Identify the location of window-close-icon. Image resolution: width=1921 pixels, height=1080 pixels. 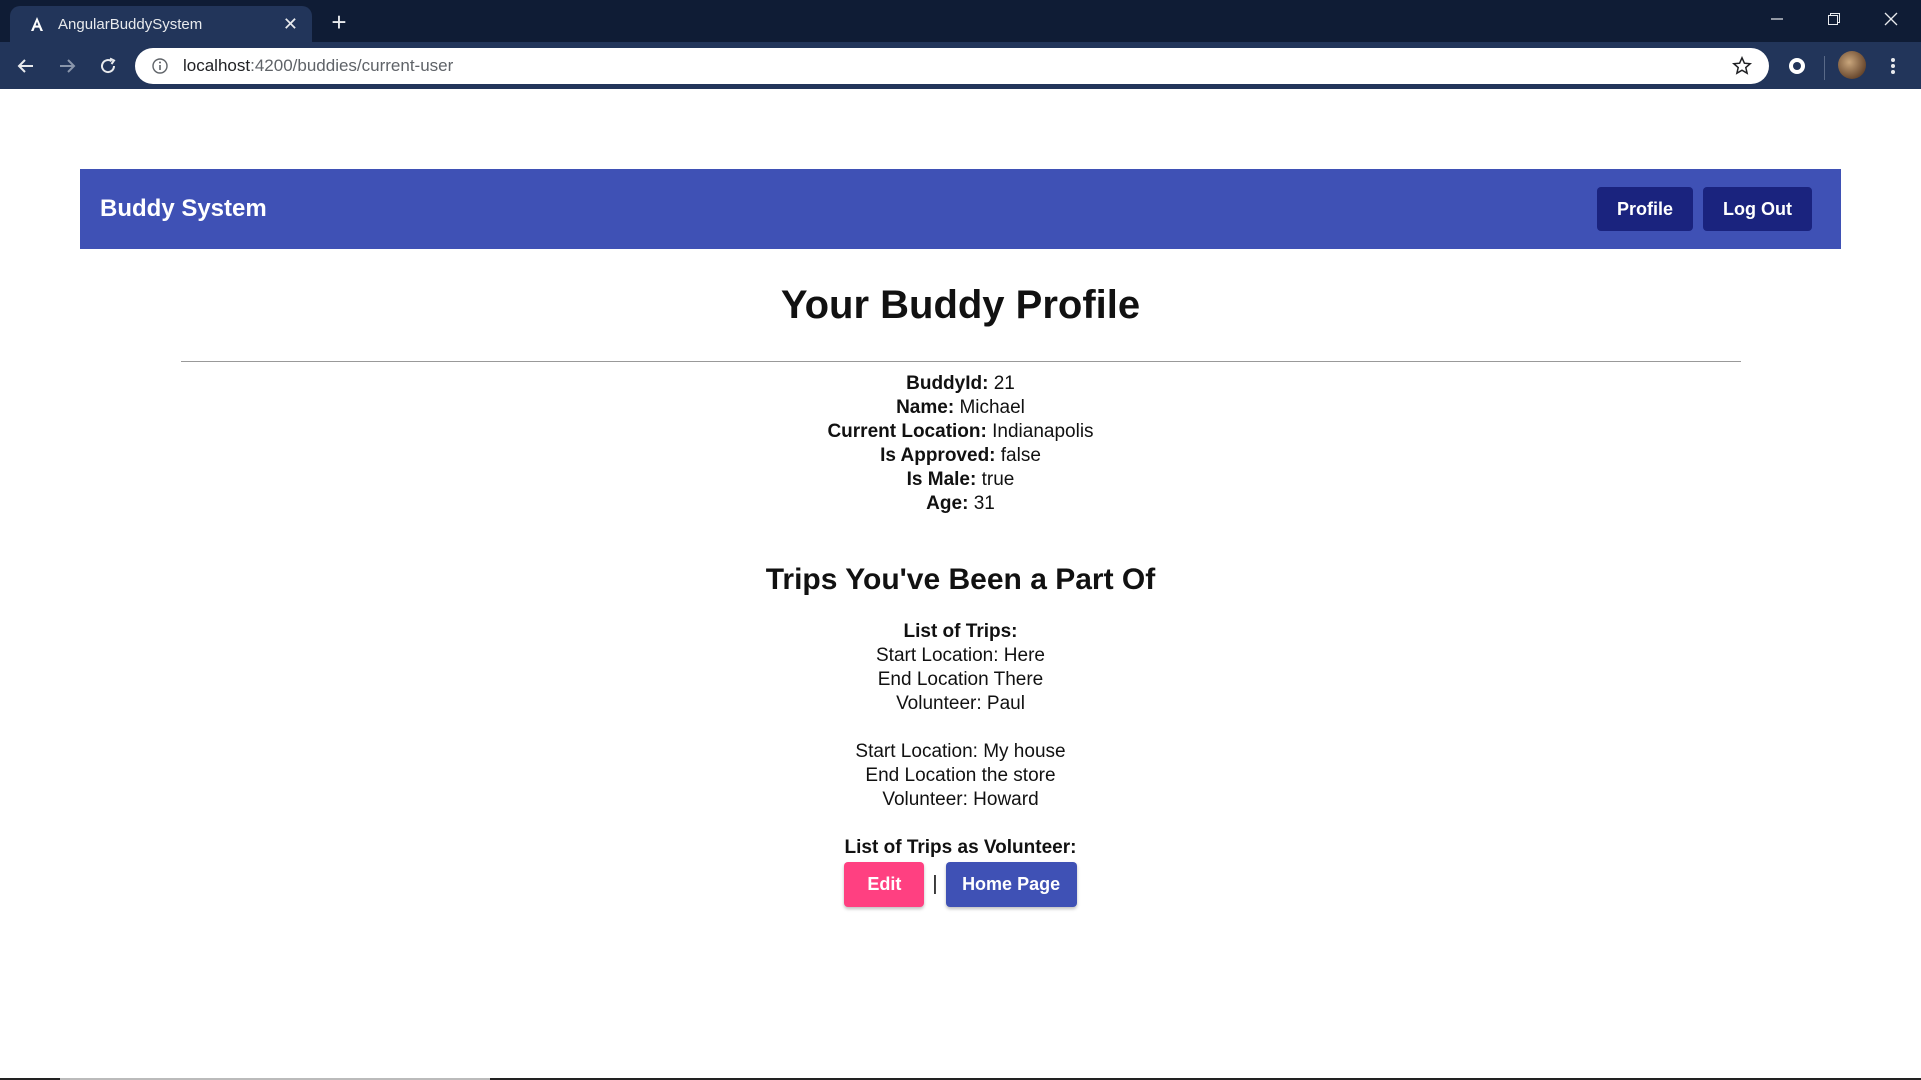
(1891, 19).